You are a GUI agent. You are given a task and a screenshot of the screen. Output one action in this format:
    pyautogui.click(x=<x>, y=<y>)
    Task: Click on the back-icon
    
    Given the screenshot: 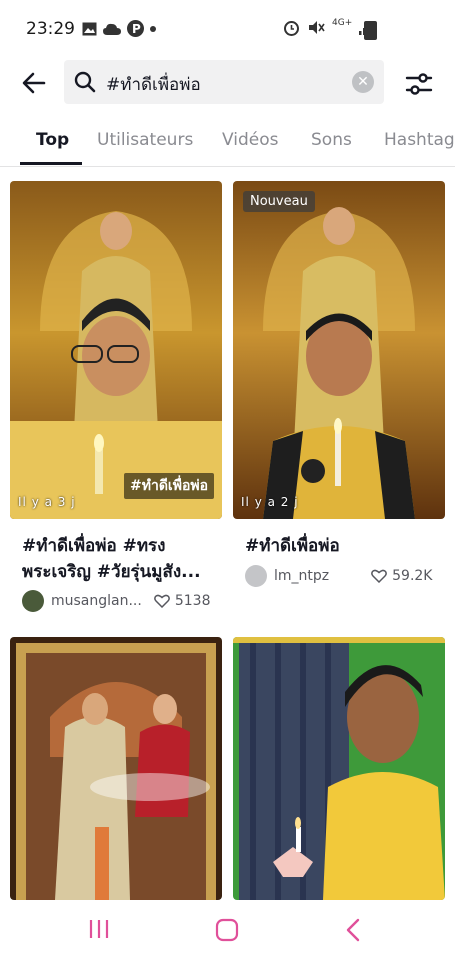 What is the action you would take?
    pyautogui.click(x=354, y=930)
    